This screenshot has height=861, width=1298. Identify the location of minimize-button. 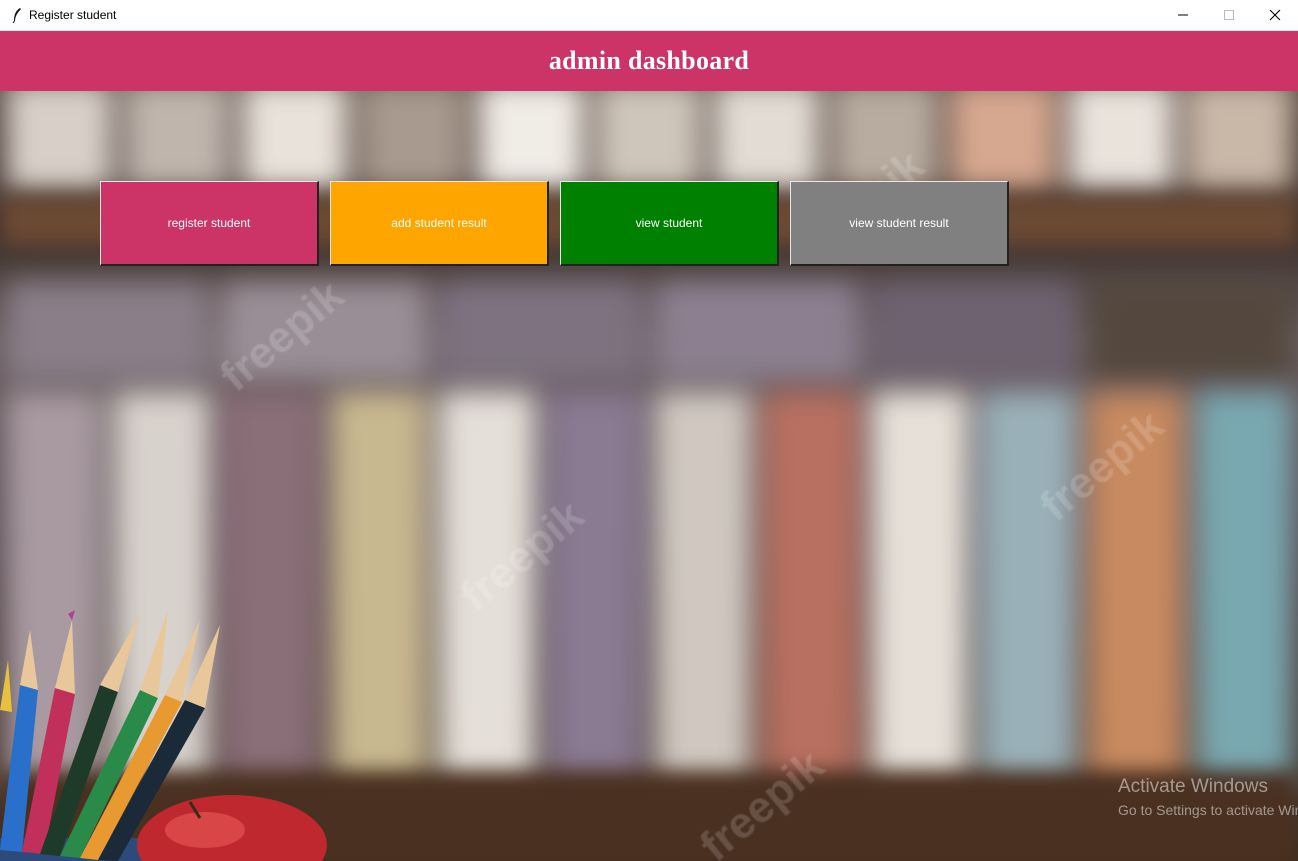
(1183, 15).